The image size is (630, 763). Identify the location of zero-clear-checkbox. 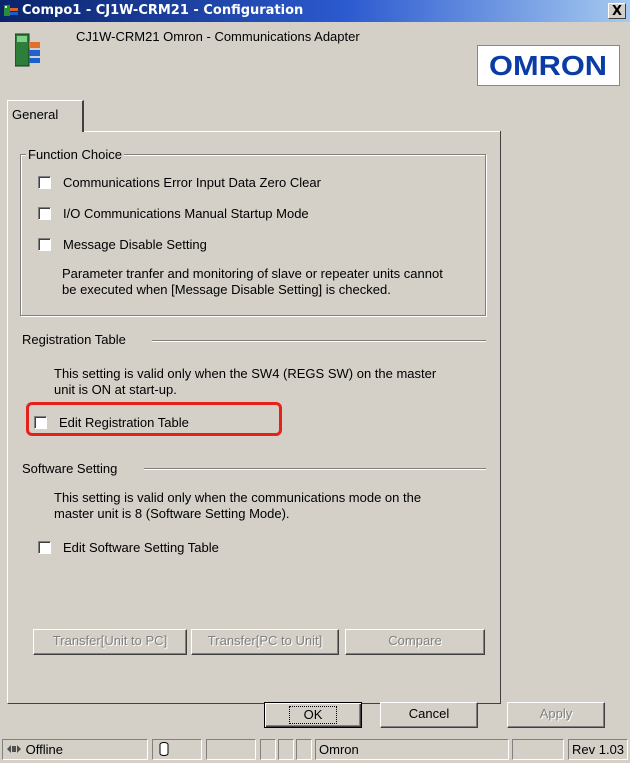
(44, 182).